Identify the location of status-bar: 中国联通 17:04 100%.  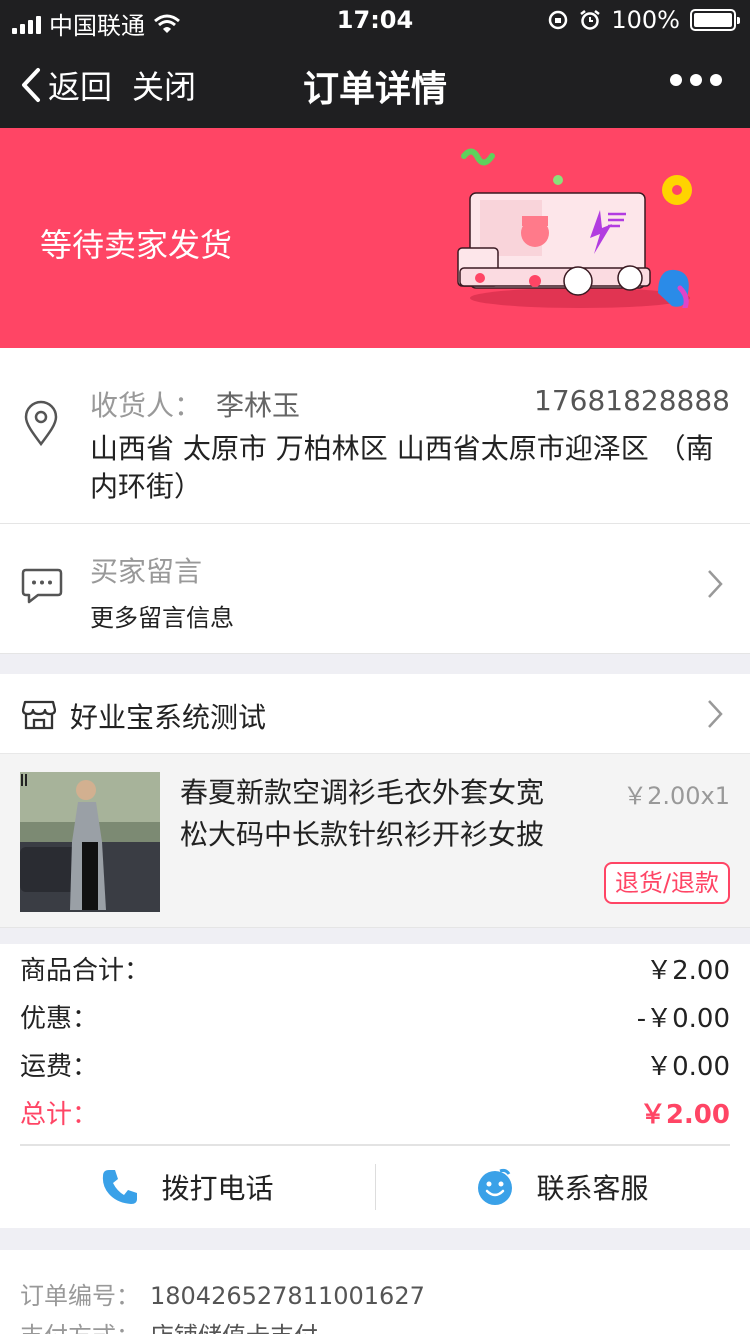
(375, 20).